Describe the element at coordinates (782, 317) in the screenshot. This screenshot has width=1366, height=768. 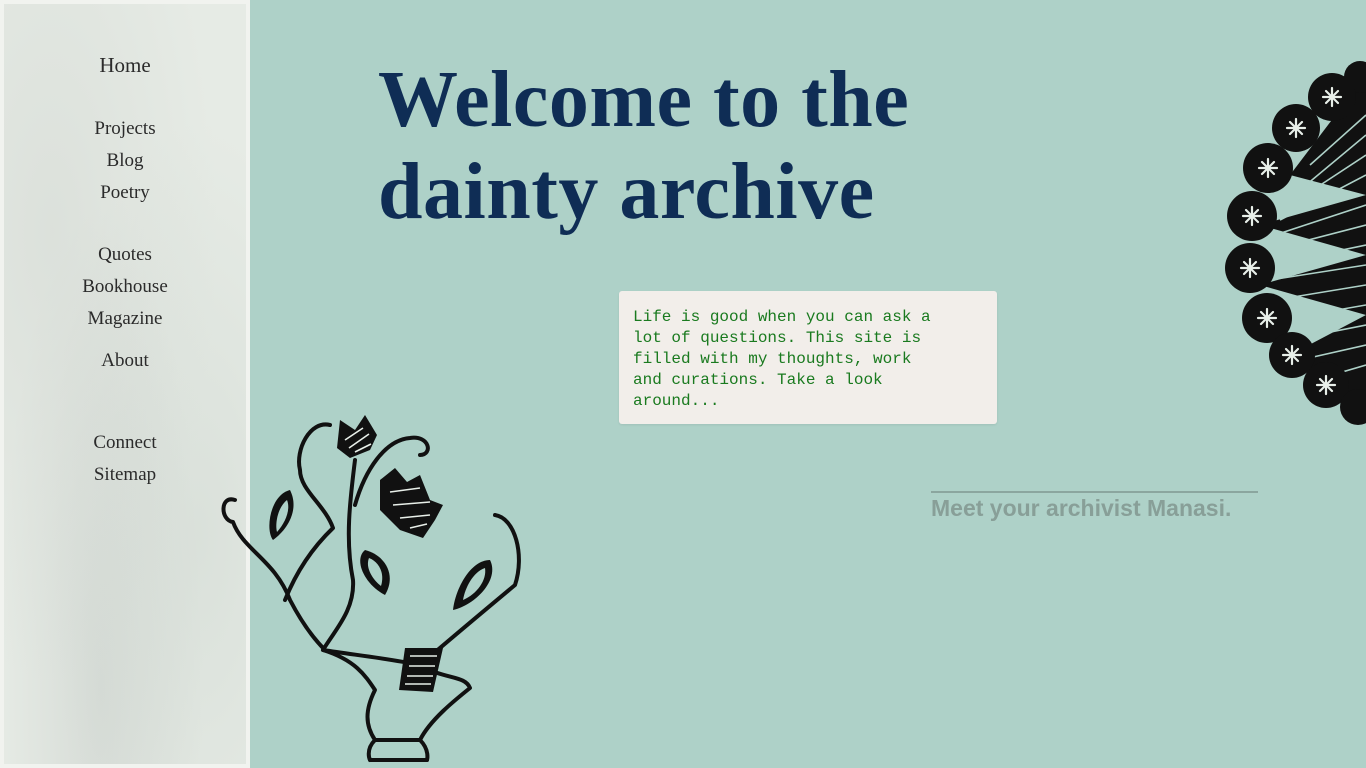
I see `intro-line: Life is good when you can ask a` at that location.